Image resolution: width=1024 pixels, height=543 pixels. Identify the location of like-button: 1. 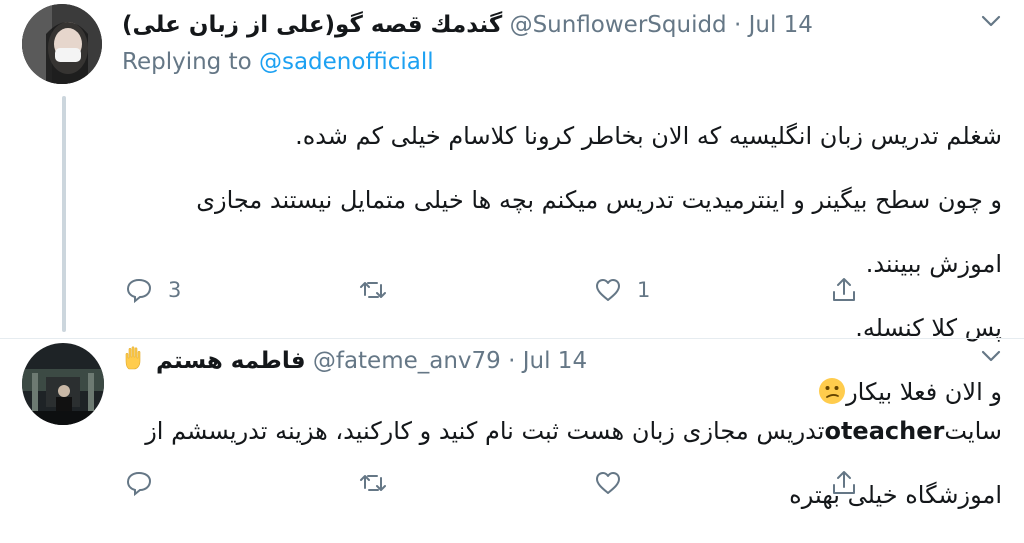
(621, 290).